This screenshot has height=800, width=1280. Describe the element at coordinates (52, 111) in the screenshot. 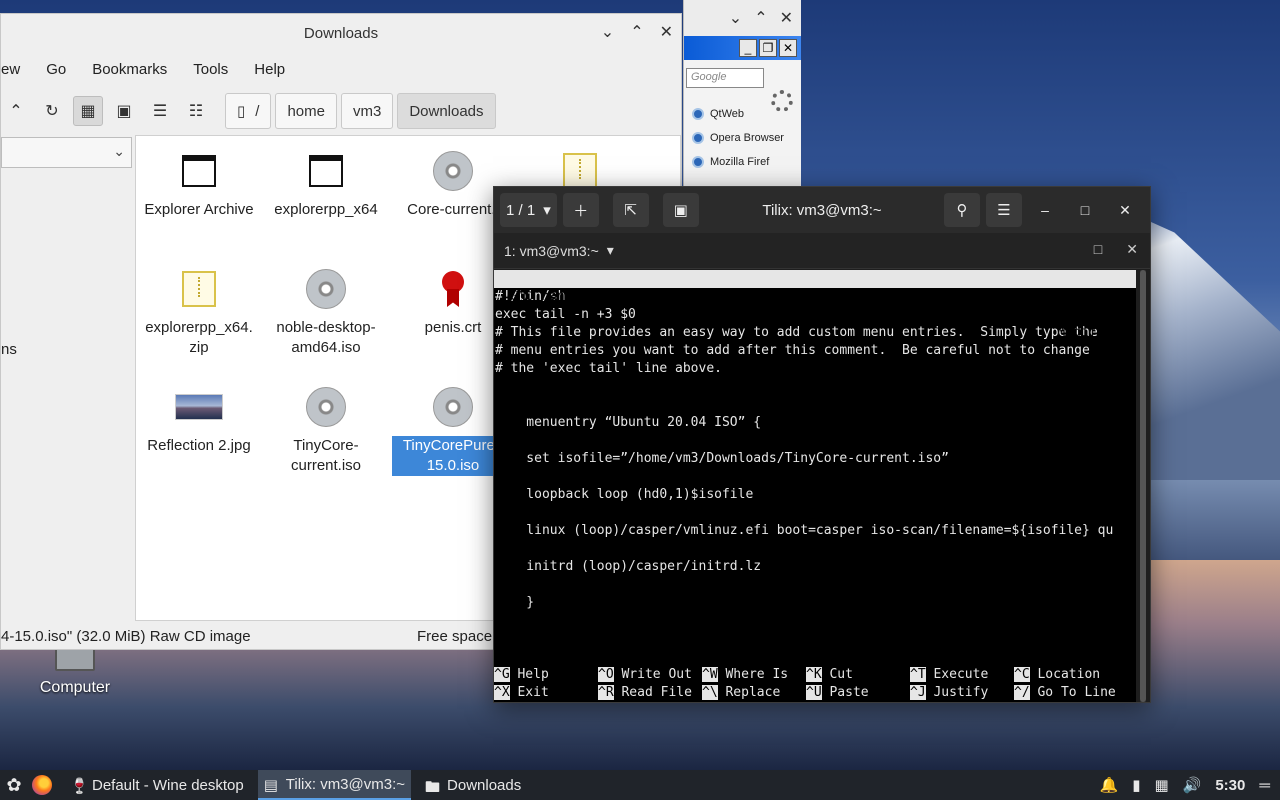

I see `reload-icon: ↻` at that location.